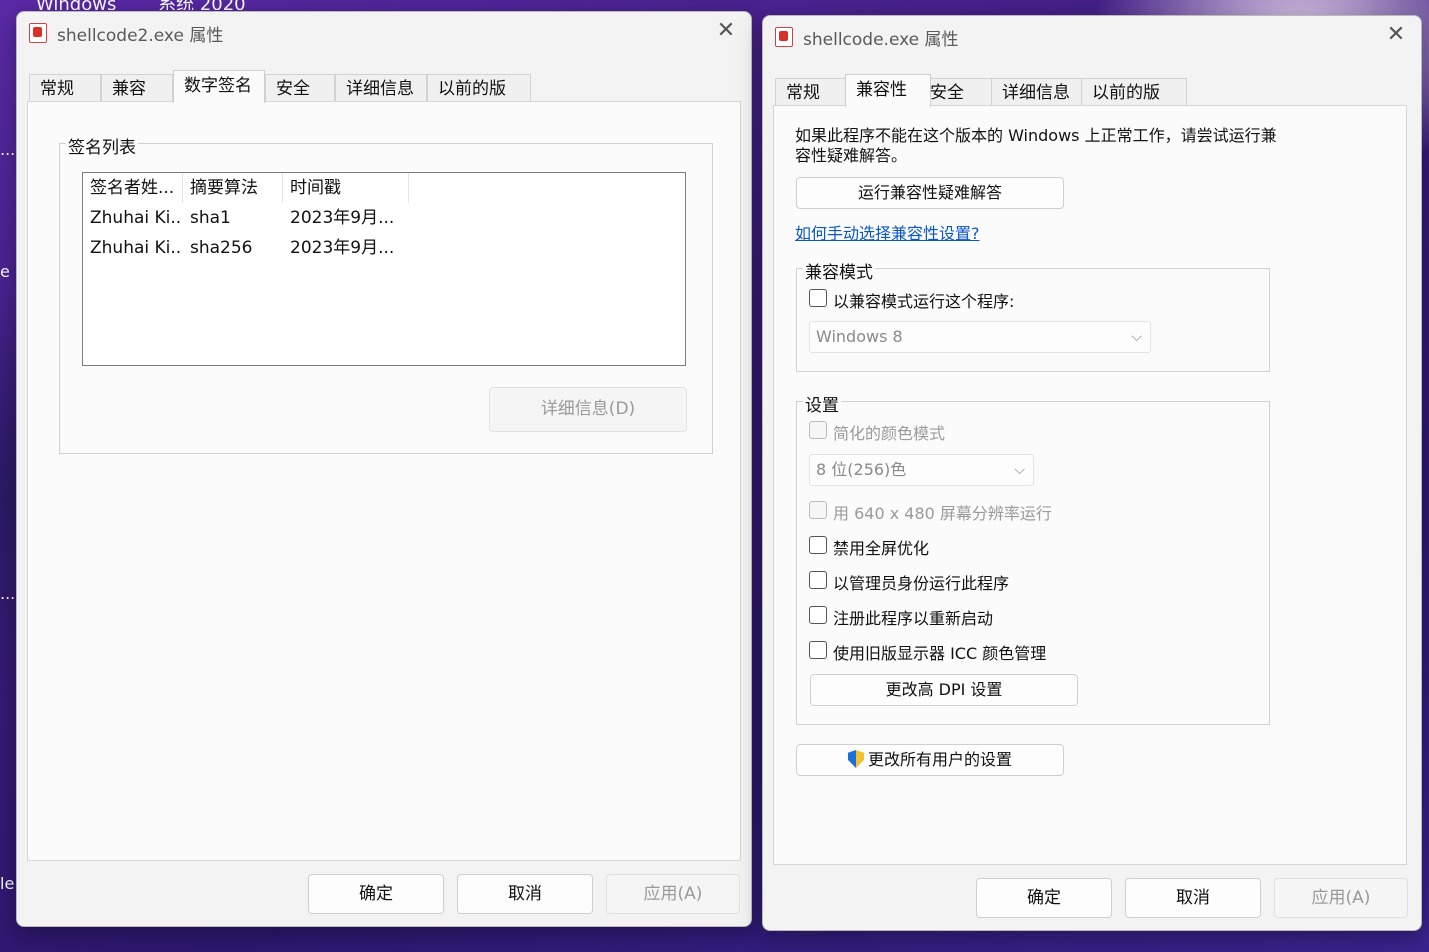 The image size is (1429, 952). What do you see at coordinates (210, 218) in the screenshot?
I see `digest-algorithm: sha1` at bounding box center [210, 218].